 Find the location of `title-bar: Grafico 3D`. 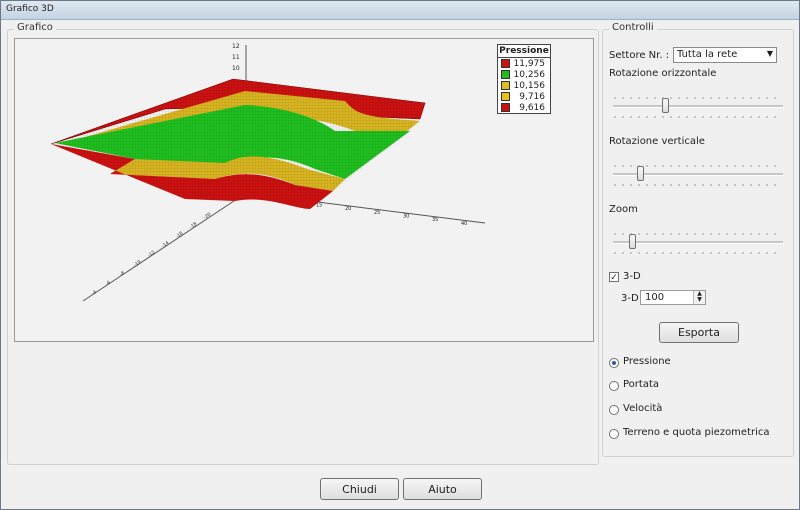

title-bar: Grafico 3D is located at coordinates (400, 10).